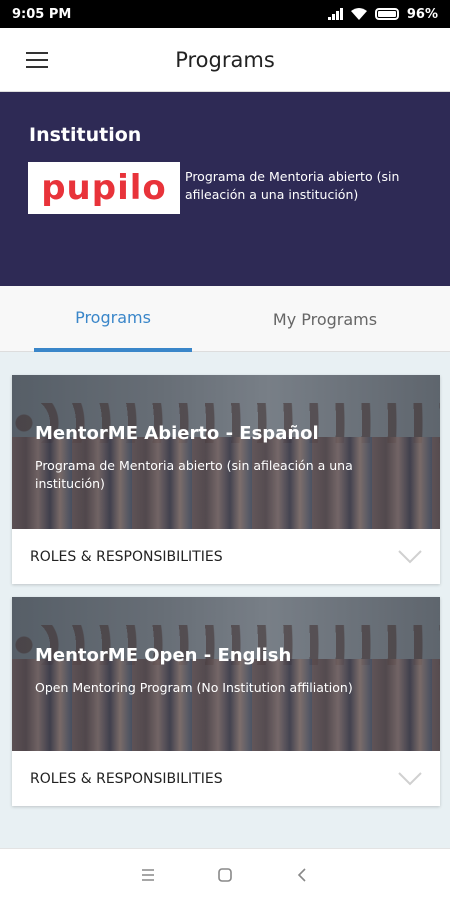 This screenshot has height=900, width=450. I want to click on recents-icon, so click(148, 875).